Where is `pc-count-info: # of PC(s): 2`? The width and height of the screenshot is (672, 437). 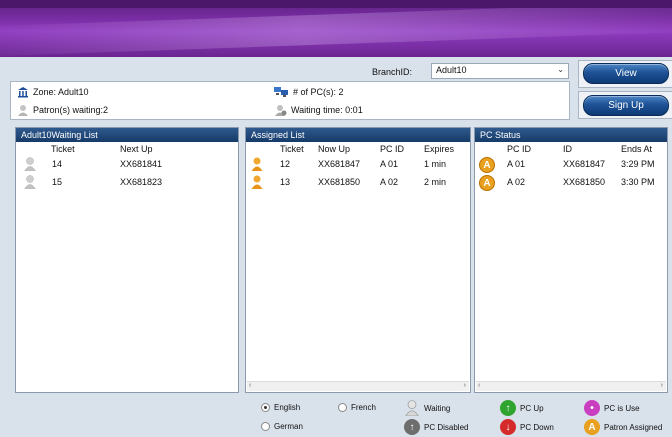
pc-count-info: # of PC(s): 2 is located at coordinates (308, 92).